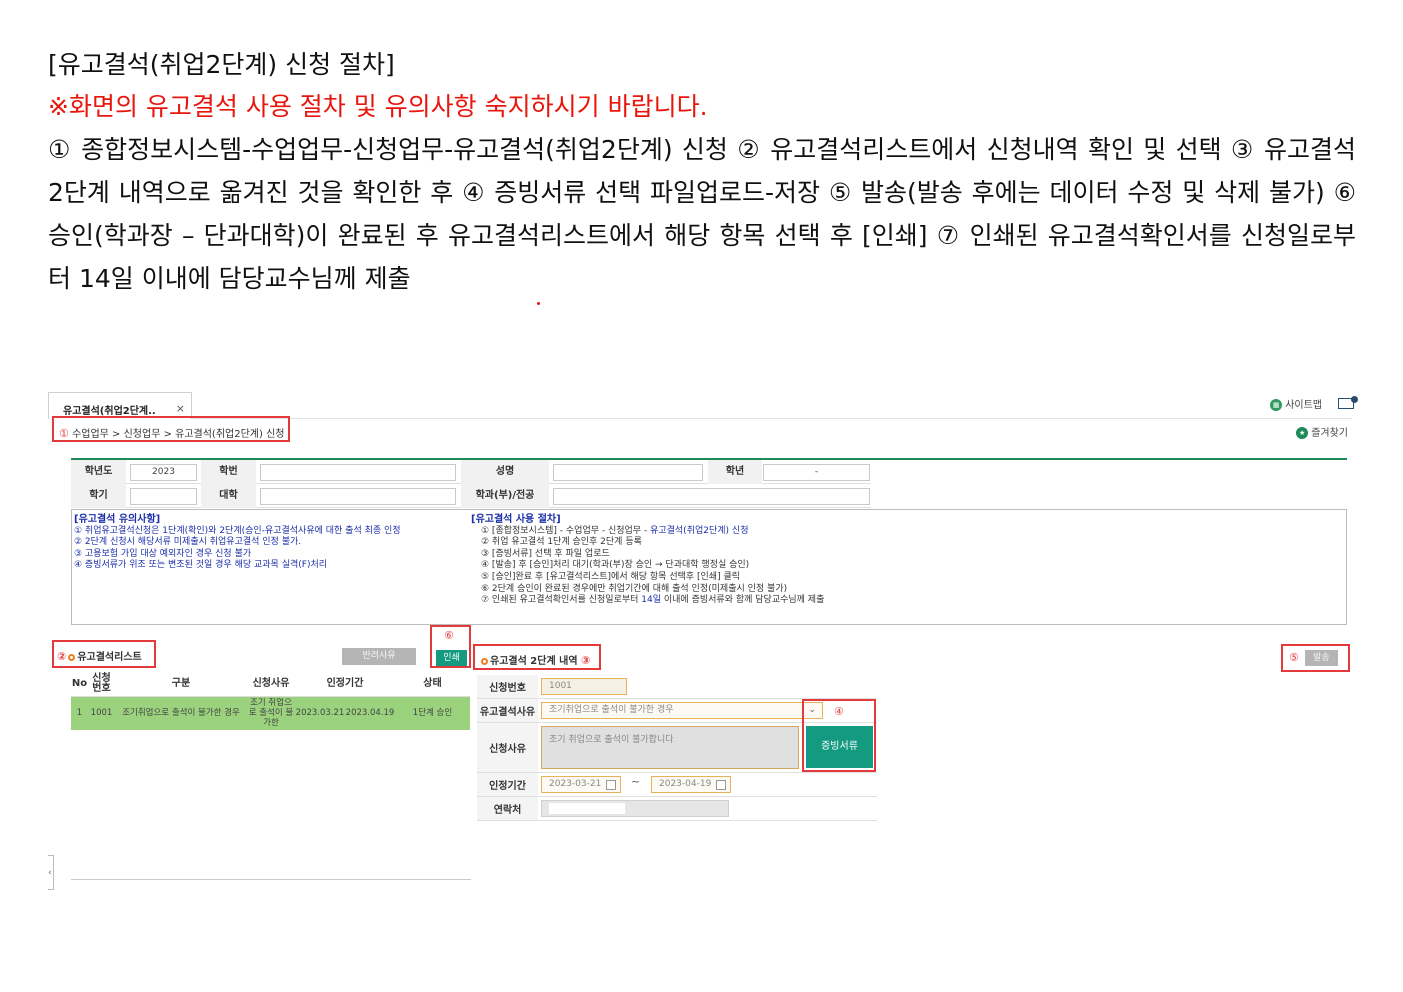  Describe the element at coordinates (201, 565) in the screenshot. I see `caution-item: ④ 증빙서류가 위조 또는 변조된 것일 경우 해당 교과목 실격(F)처리` at that location.